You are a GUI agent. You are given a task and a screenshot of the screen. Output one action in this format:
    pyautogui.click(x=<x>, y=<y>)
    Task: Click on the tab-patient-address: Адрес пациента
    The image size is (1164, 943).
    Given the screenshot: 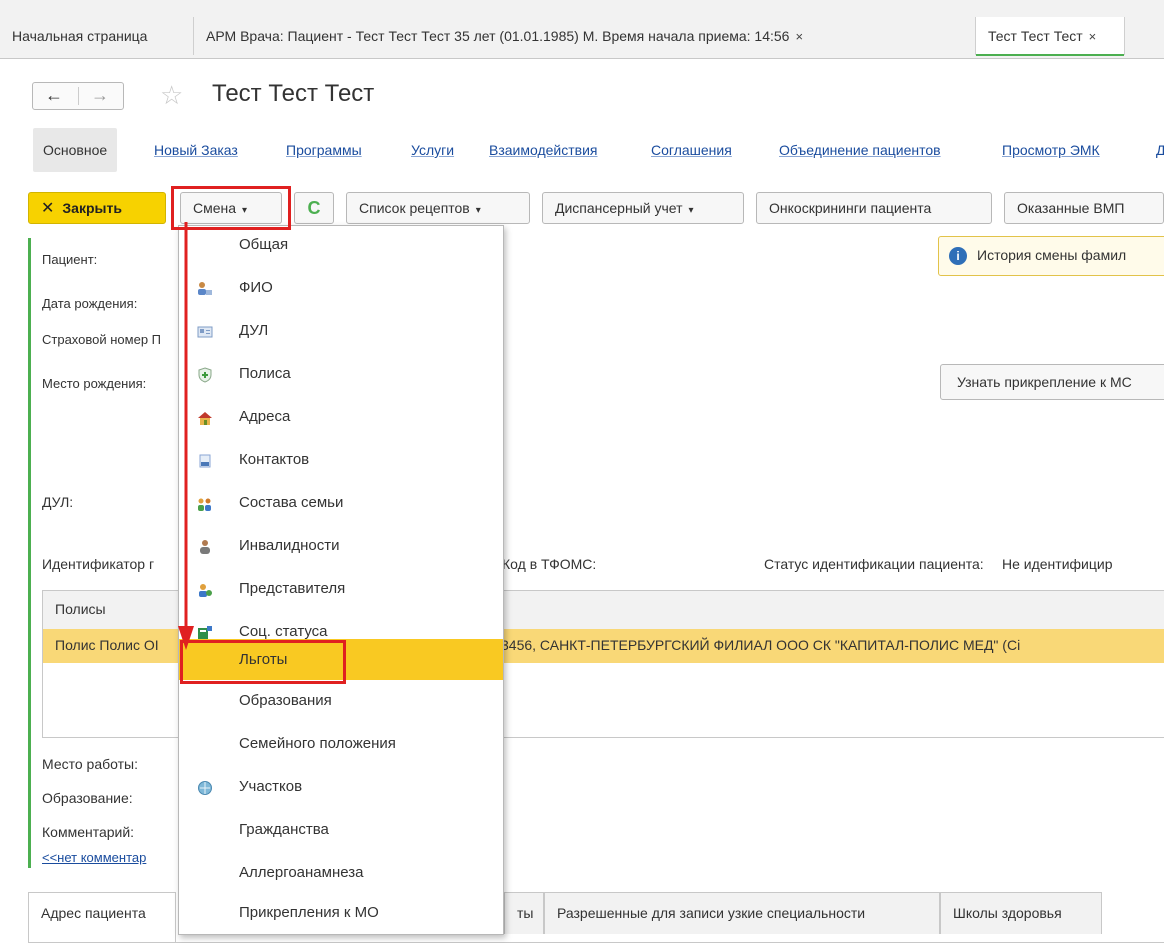 What is the action you would take?
    pyautogui.click(x=102, y=917)
    